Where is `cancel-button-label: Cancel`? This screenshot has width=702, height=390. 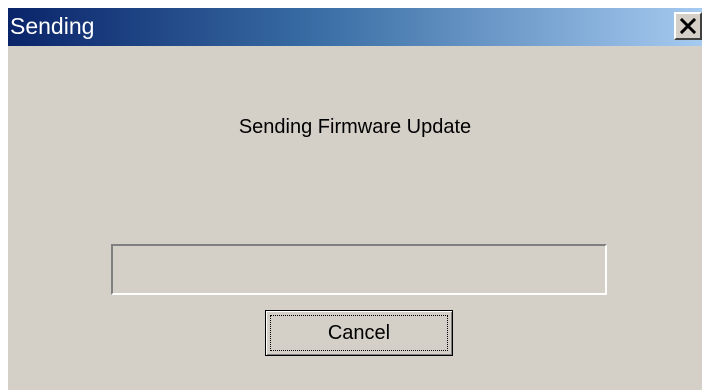
cancel-button-label: Cancel is located at coordinates (359, 332).